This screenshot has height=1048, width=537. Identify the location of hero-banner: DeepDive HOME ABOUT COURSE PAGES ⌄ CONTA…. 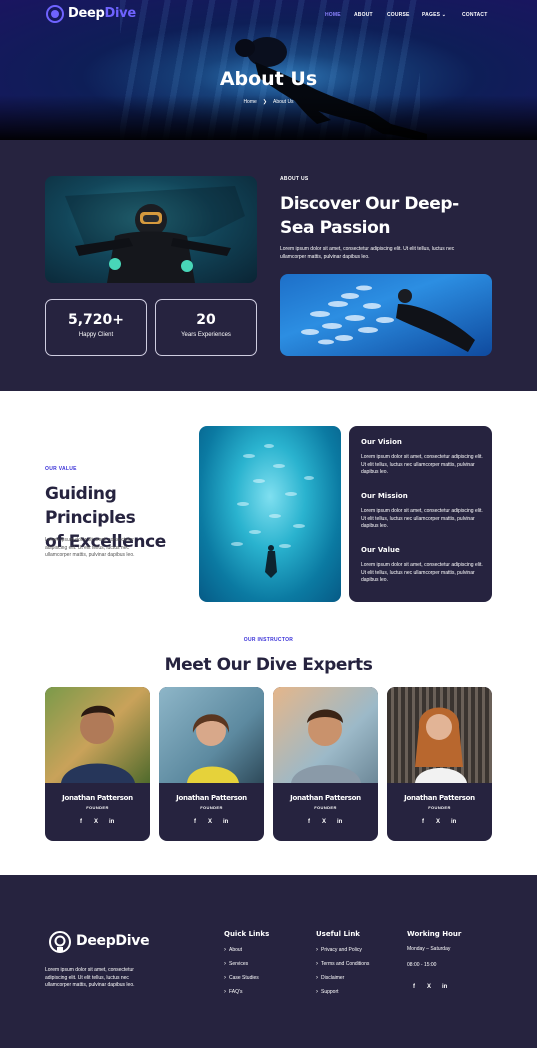
(268, 70).